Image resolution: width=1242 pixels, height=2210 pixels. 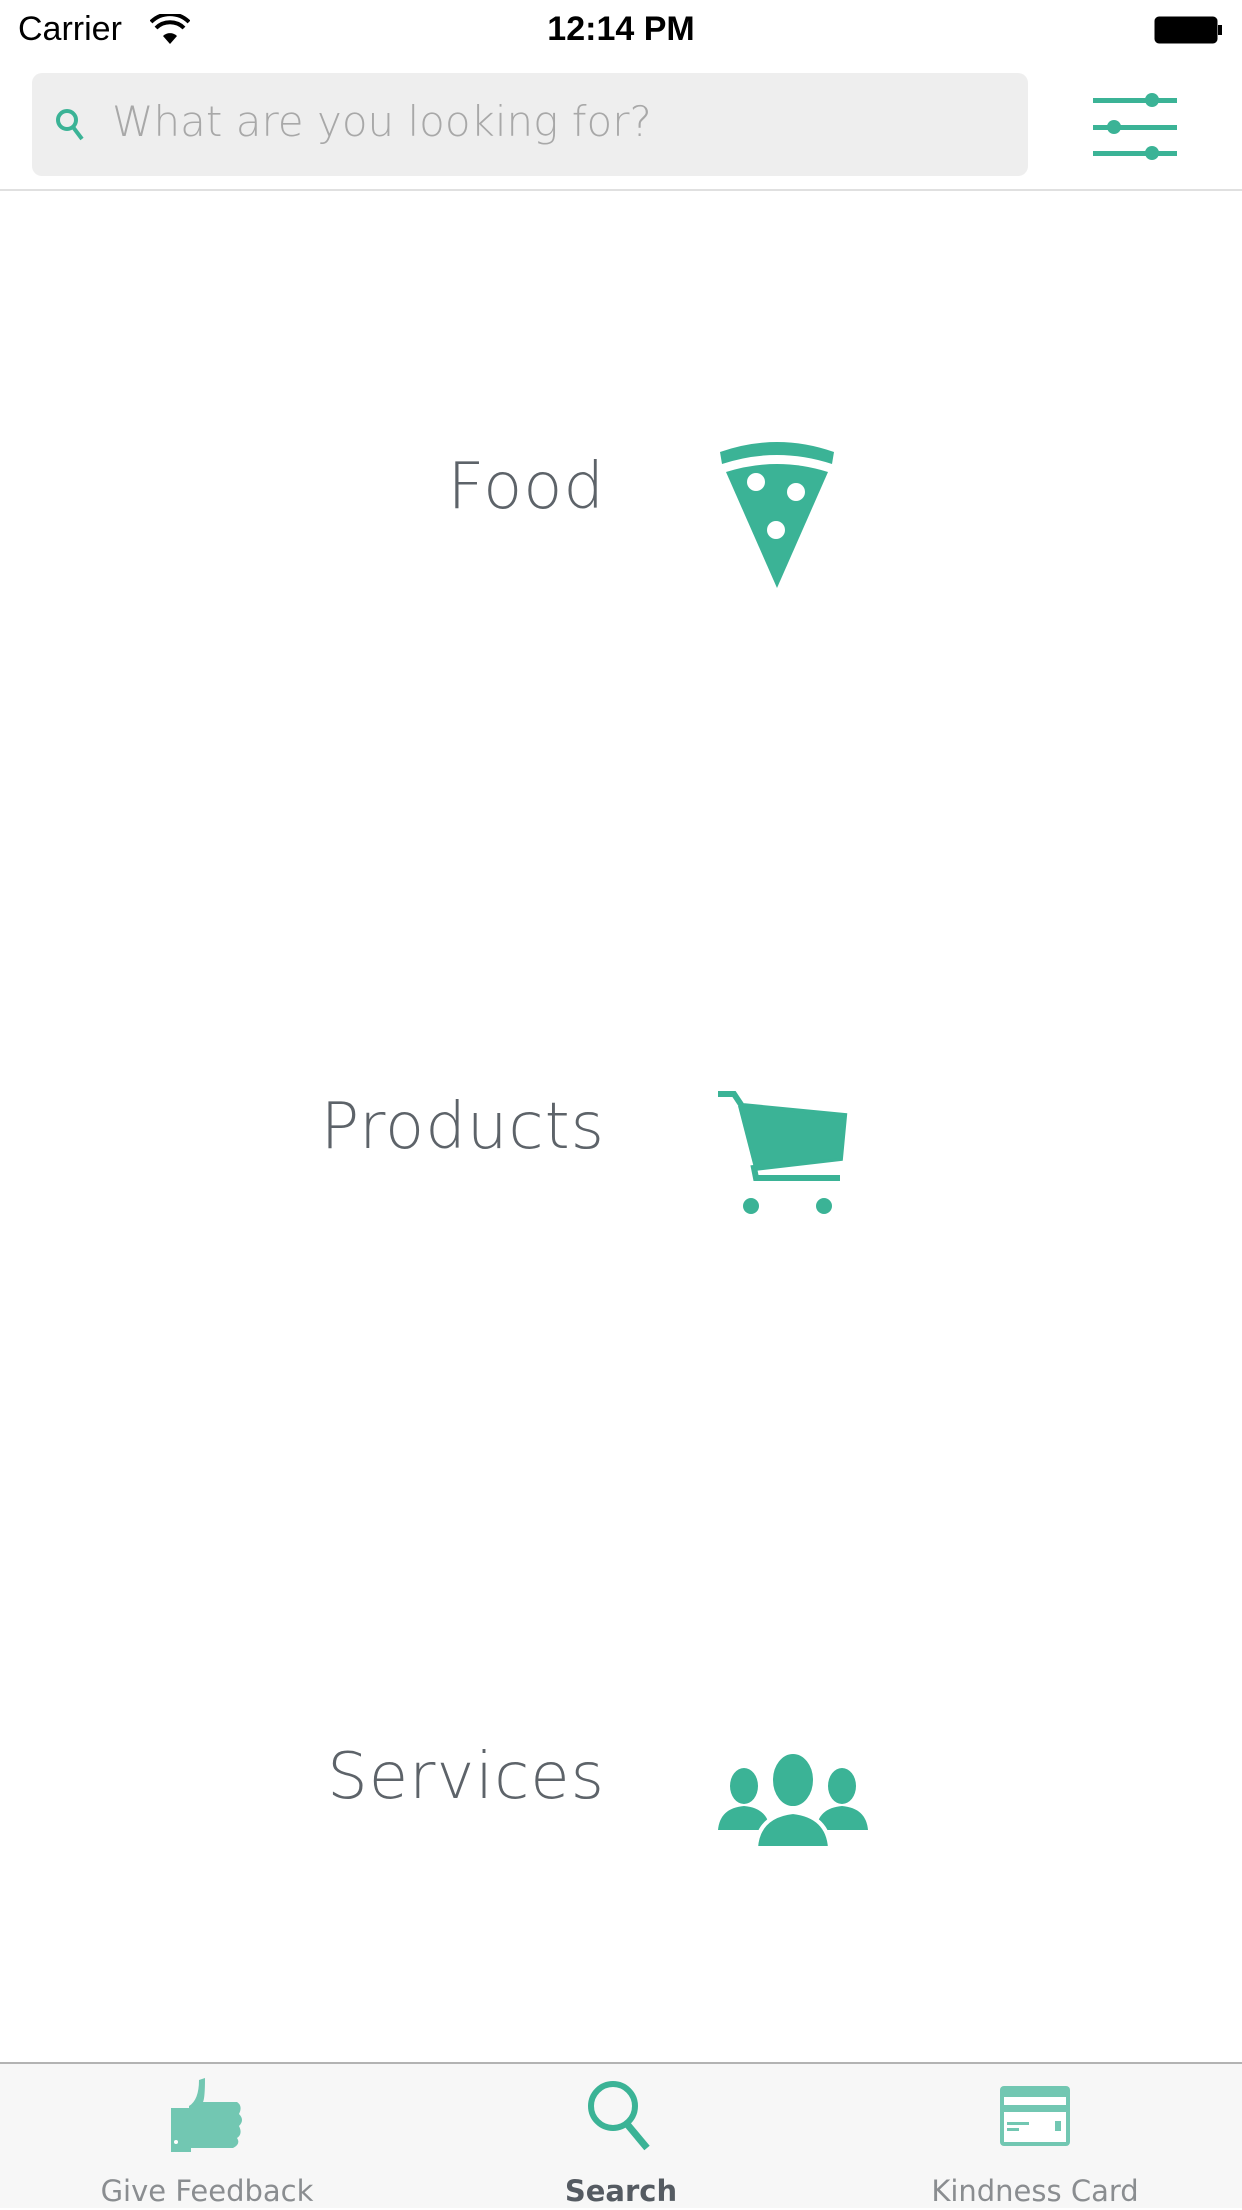 I want to click on tab-kindness-card: Kindness Card, so click(x=1035, y=2137).